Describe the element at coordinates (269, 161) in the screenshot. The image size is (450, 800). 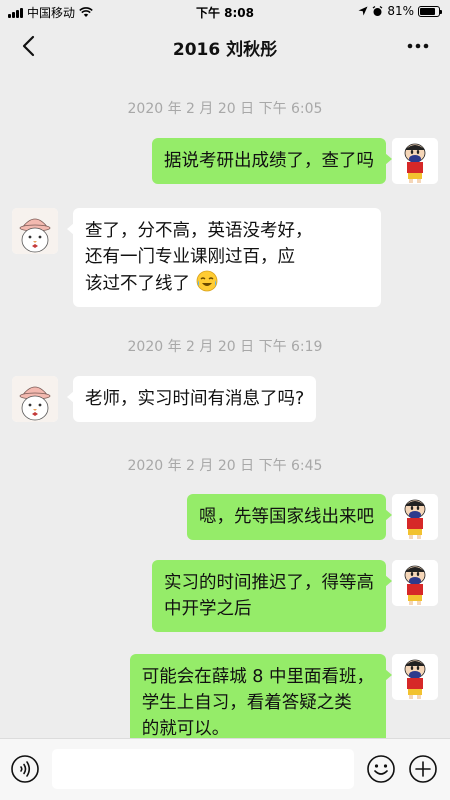
I see `message-text: 据说考研出成绩了，查了吗` at that location.